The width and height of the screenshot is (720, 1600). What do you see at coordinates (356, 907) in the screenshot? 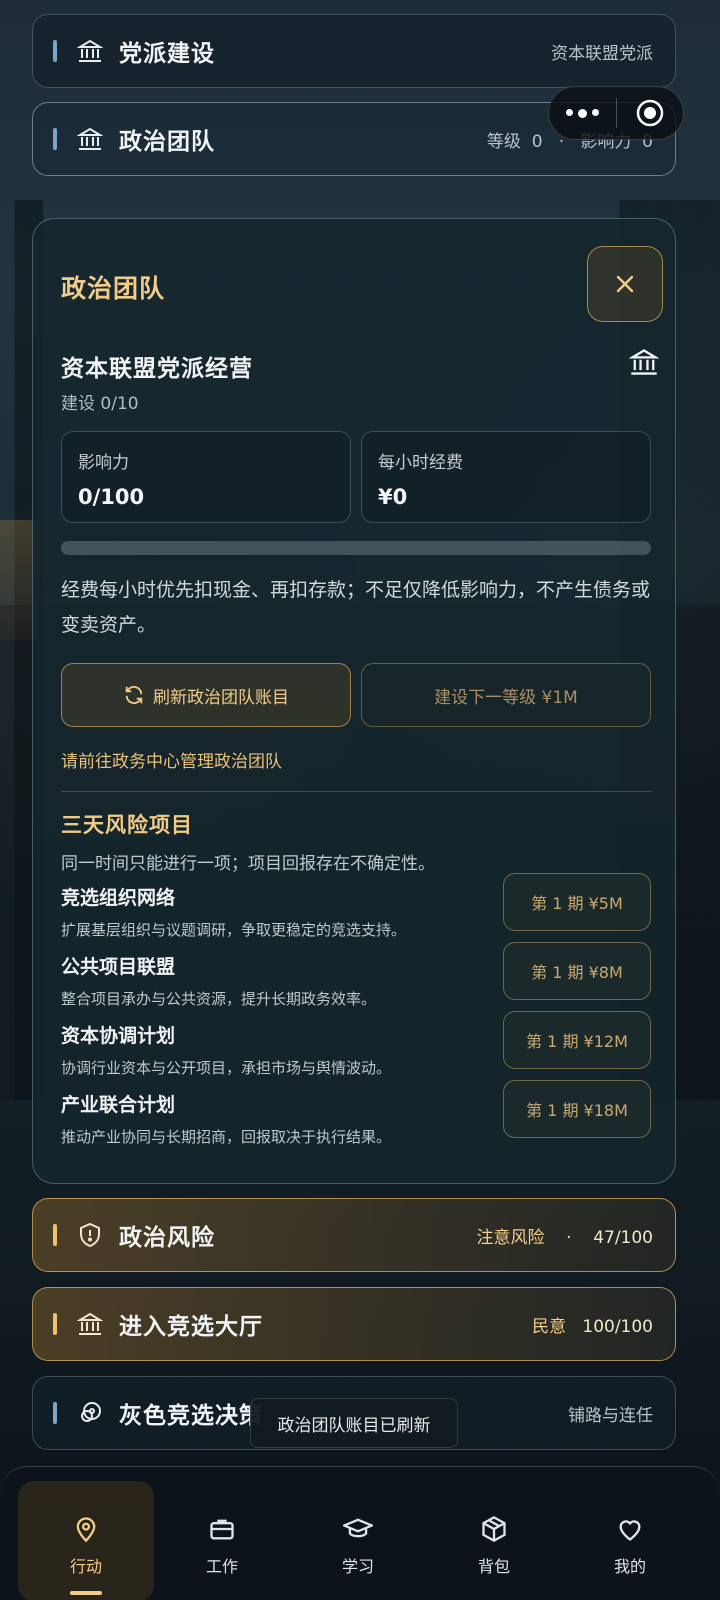
I see `project-item: 竞选组织网络 扩展基层组织与议题调研，争取更稳定的竞选支持。 第 1 期 ¥5M` at bounding box center [356, 907].